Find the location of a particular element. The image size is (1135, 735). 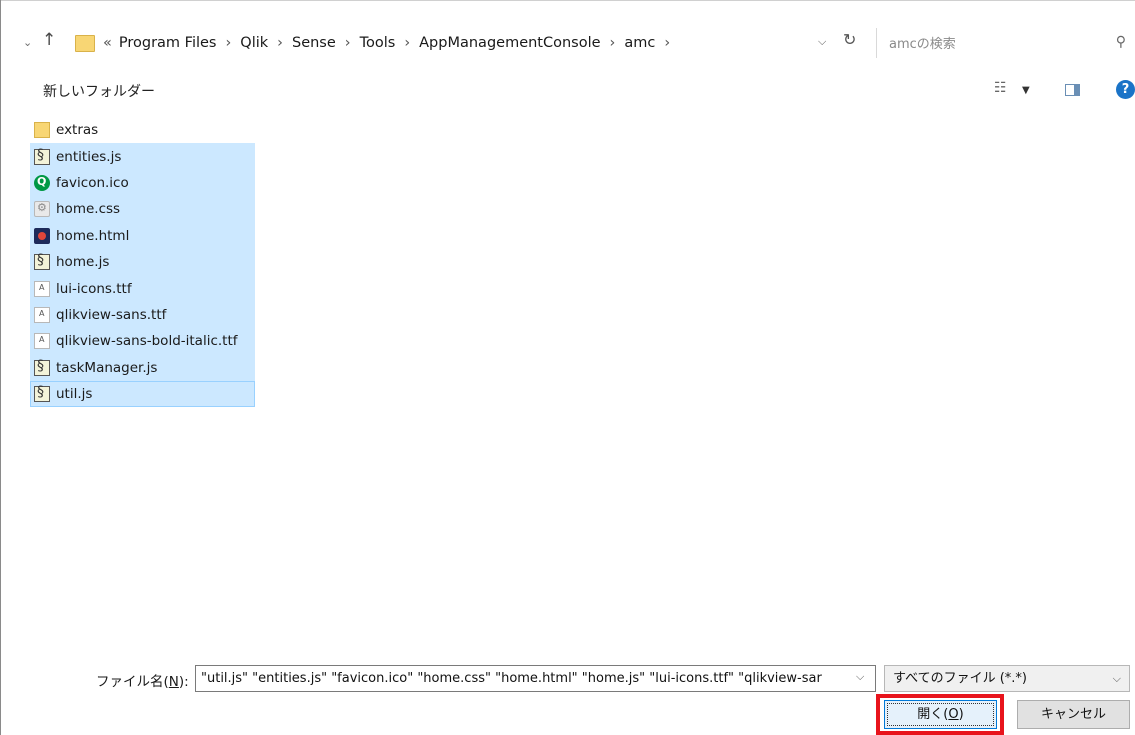

file-list-item: entities.js is located at coordinates (142, 156).